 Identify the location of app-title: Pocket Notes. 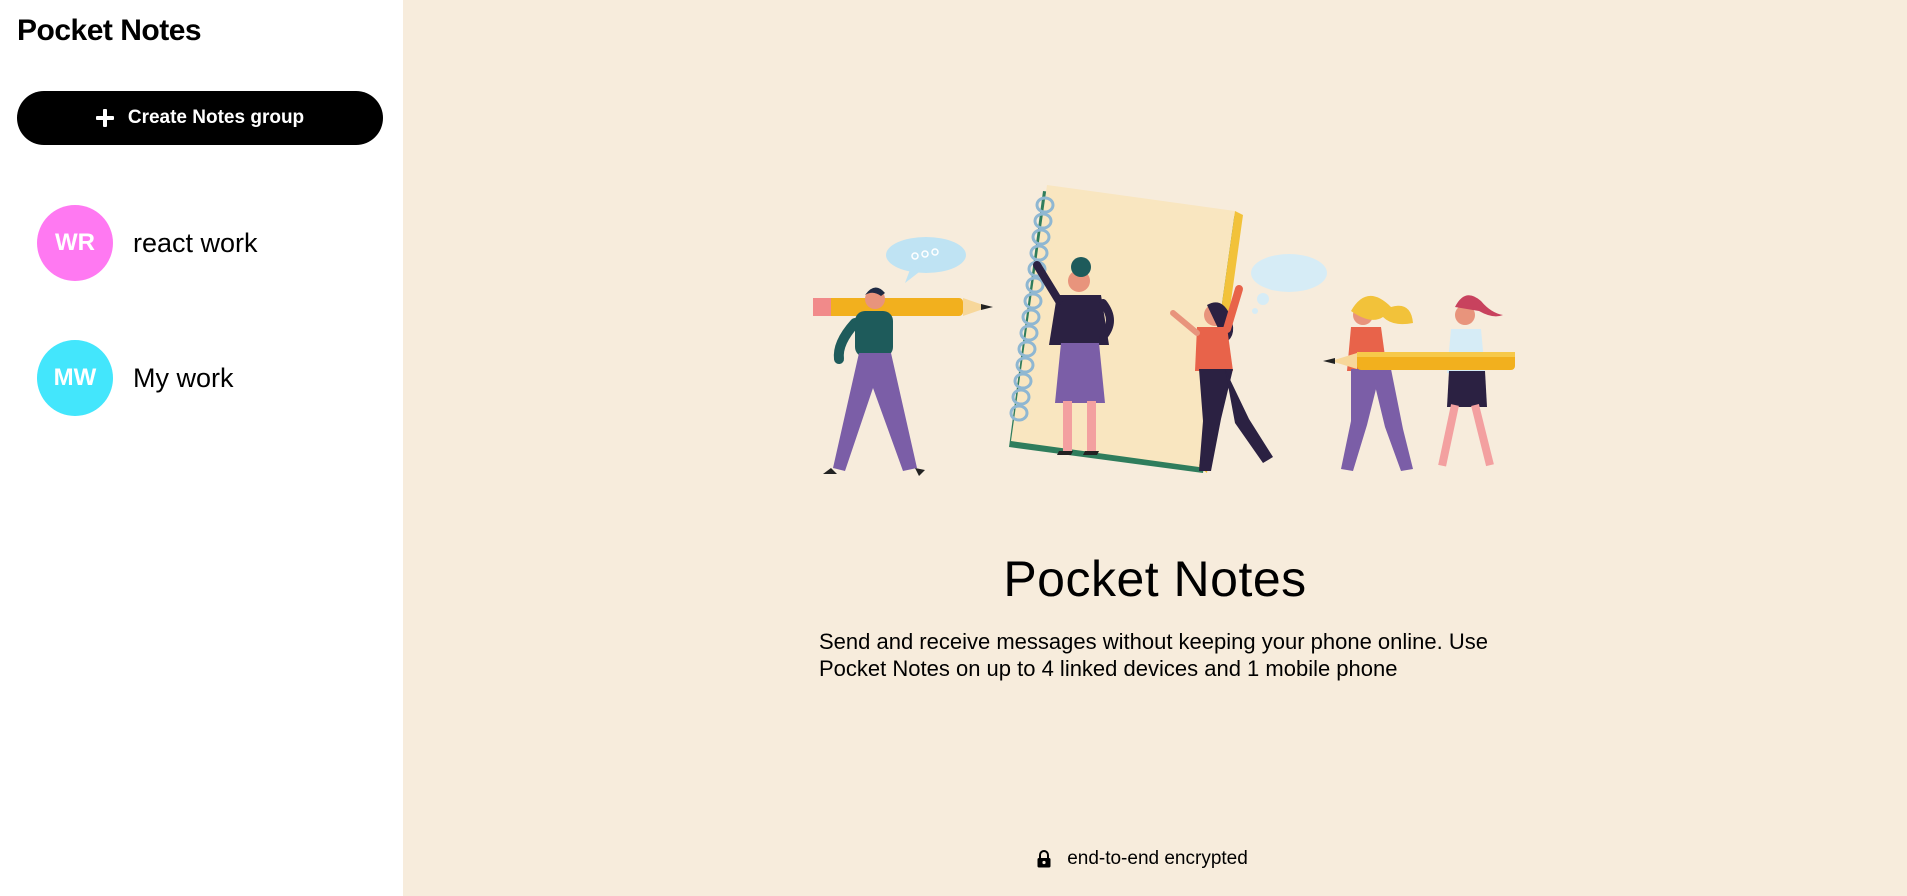
(109, 30).